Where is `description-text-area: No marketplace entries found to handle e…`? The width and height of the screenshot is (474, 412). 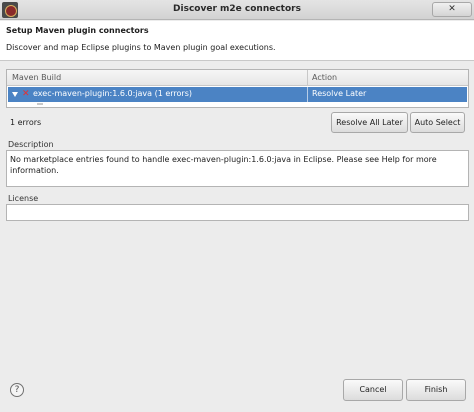
description-text-area: No marketplace entries found to handle e… is located at coordinates (237, 168).